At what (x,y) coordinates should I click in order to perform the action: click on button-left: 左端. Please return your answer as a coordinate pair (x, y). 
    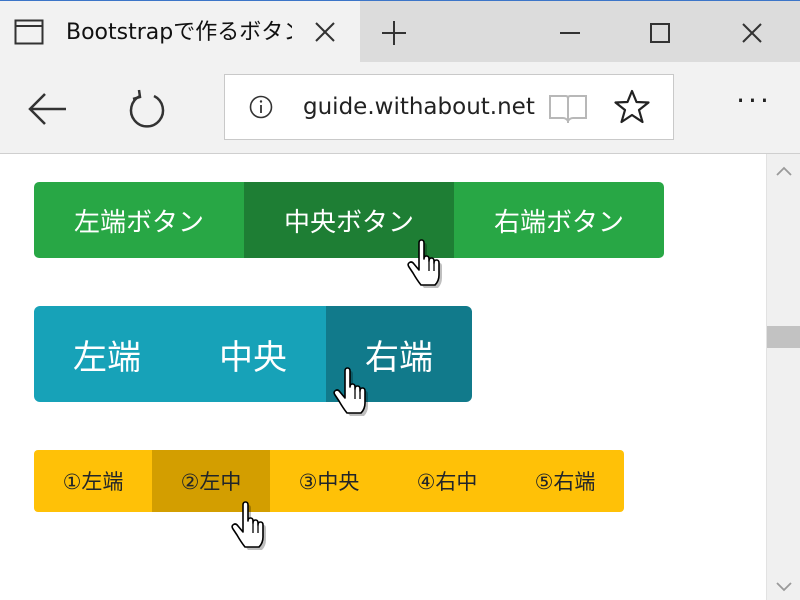
    Looking at the image, I should click on (107, 354).